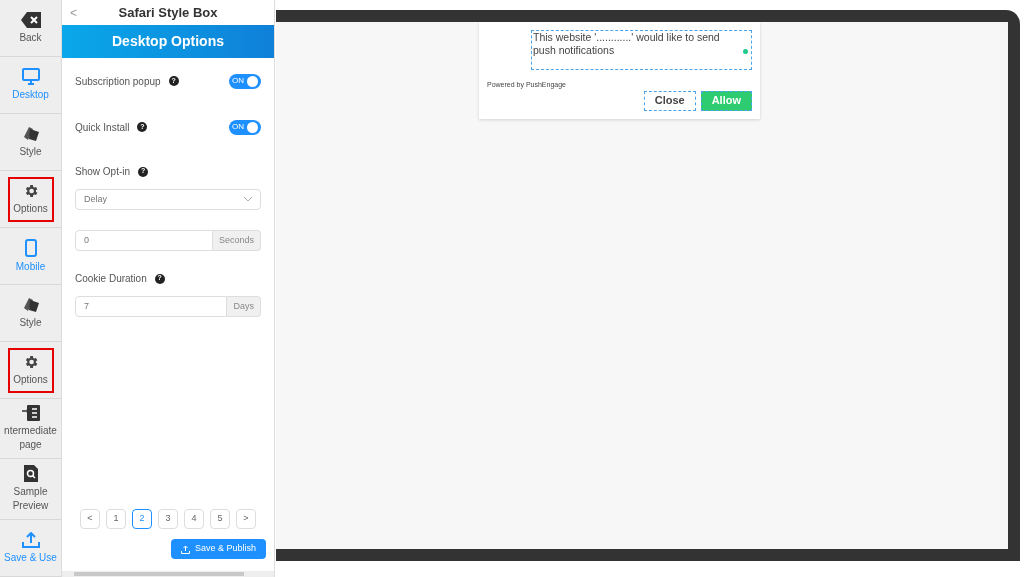 The image size is (1024, 577). Describe the element at coordinates (142, 519) in the screenshot. I see `page-button: 2` at that location.